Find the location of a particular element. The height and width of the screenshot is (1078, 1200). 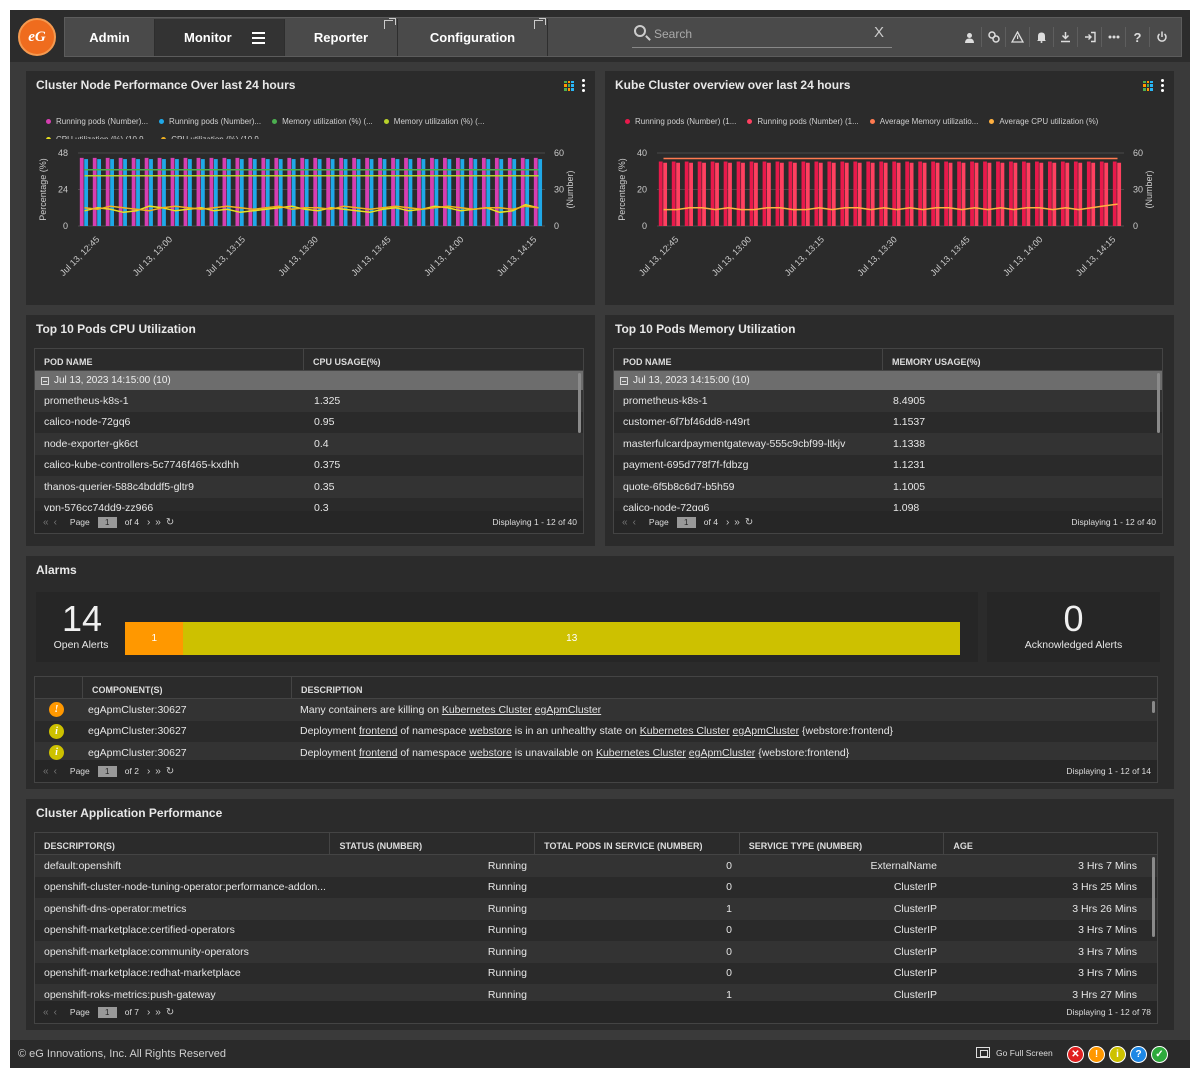

refresh-icon: ↻ is located at coordinates (749, 522).